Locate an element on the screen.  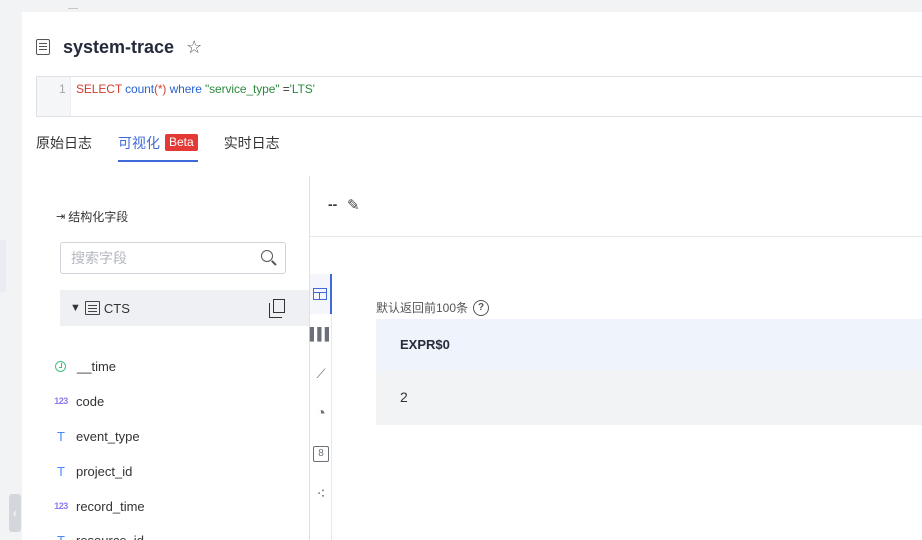
collapse-handle-icon: ‹ is located at coordinates (15, 513).